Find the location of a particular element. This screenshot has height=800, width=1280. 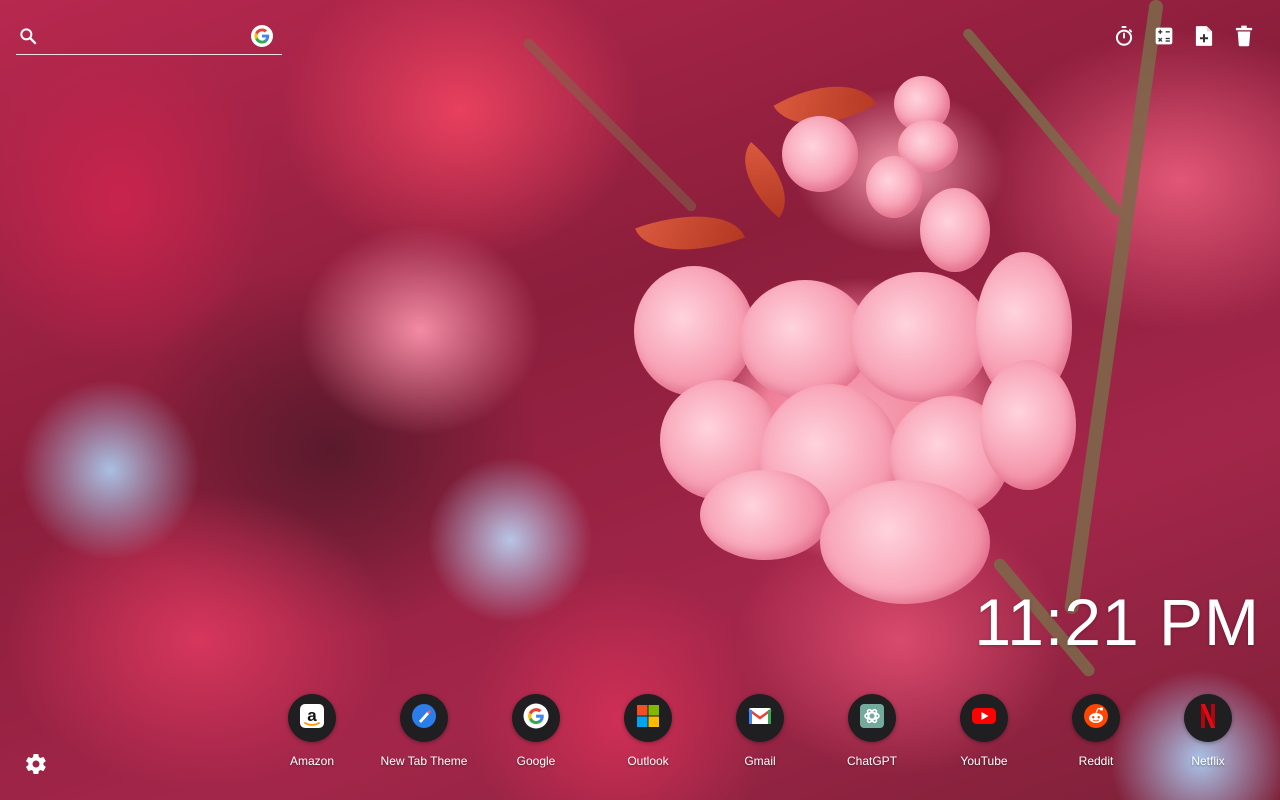

note-add-icon is located at coordinates (1204, 36).